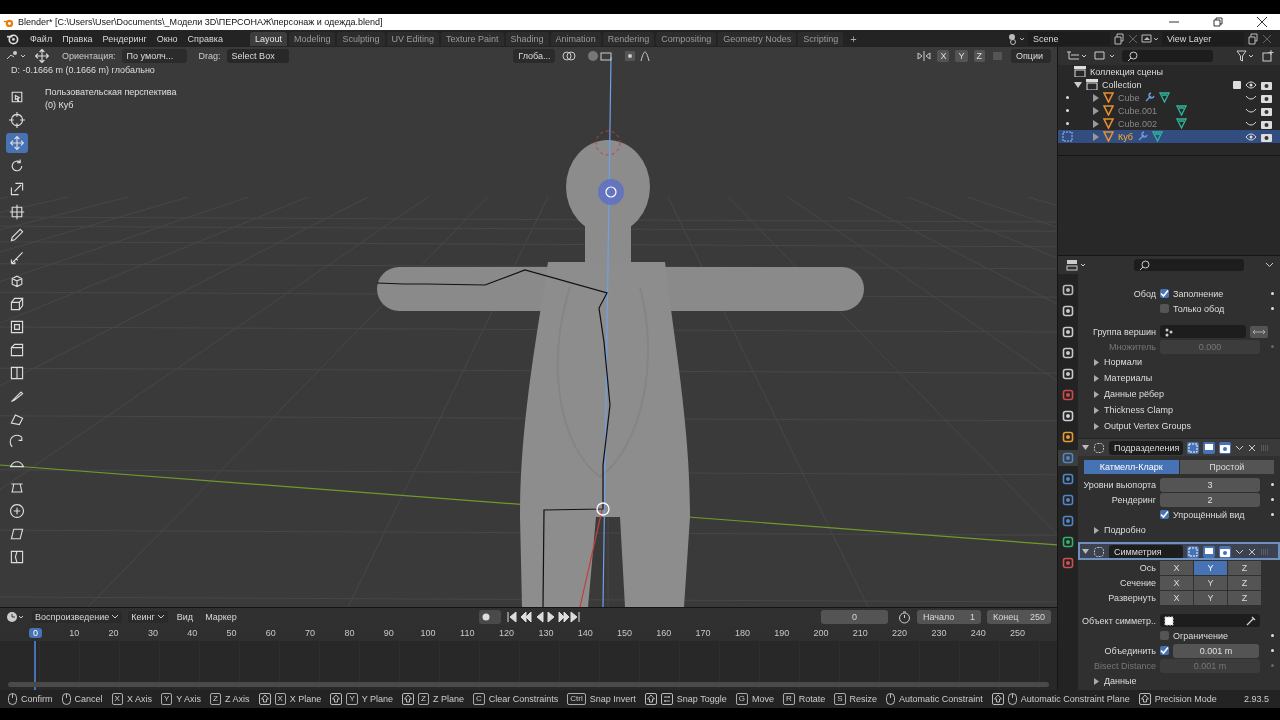 The image size is (1280, 720). I want to click on subpanel-header: Thickness Clamp, so click(1139, 410).